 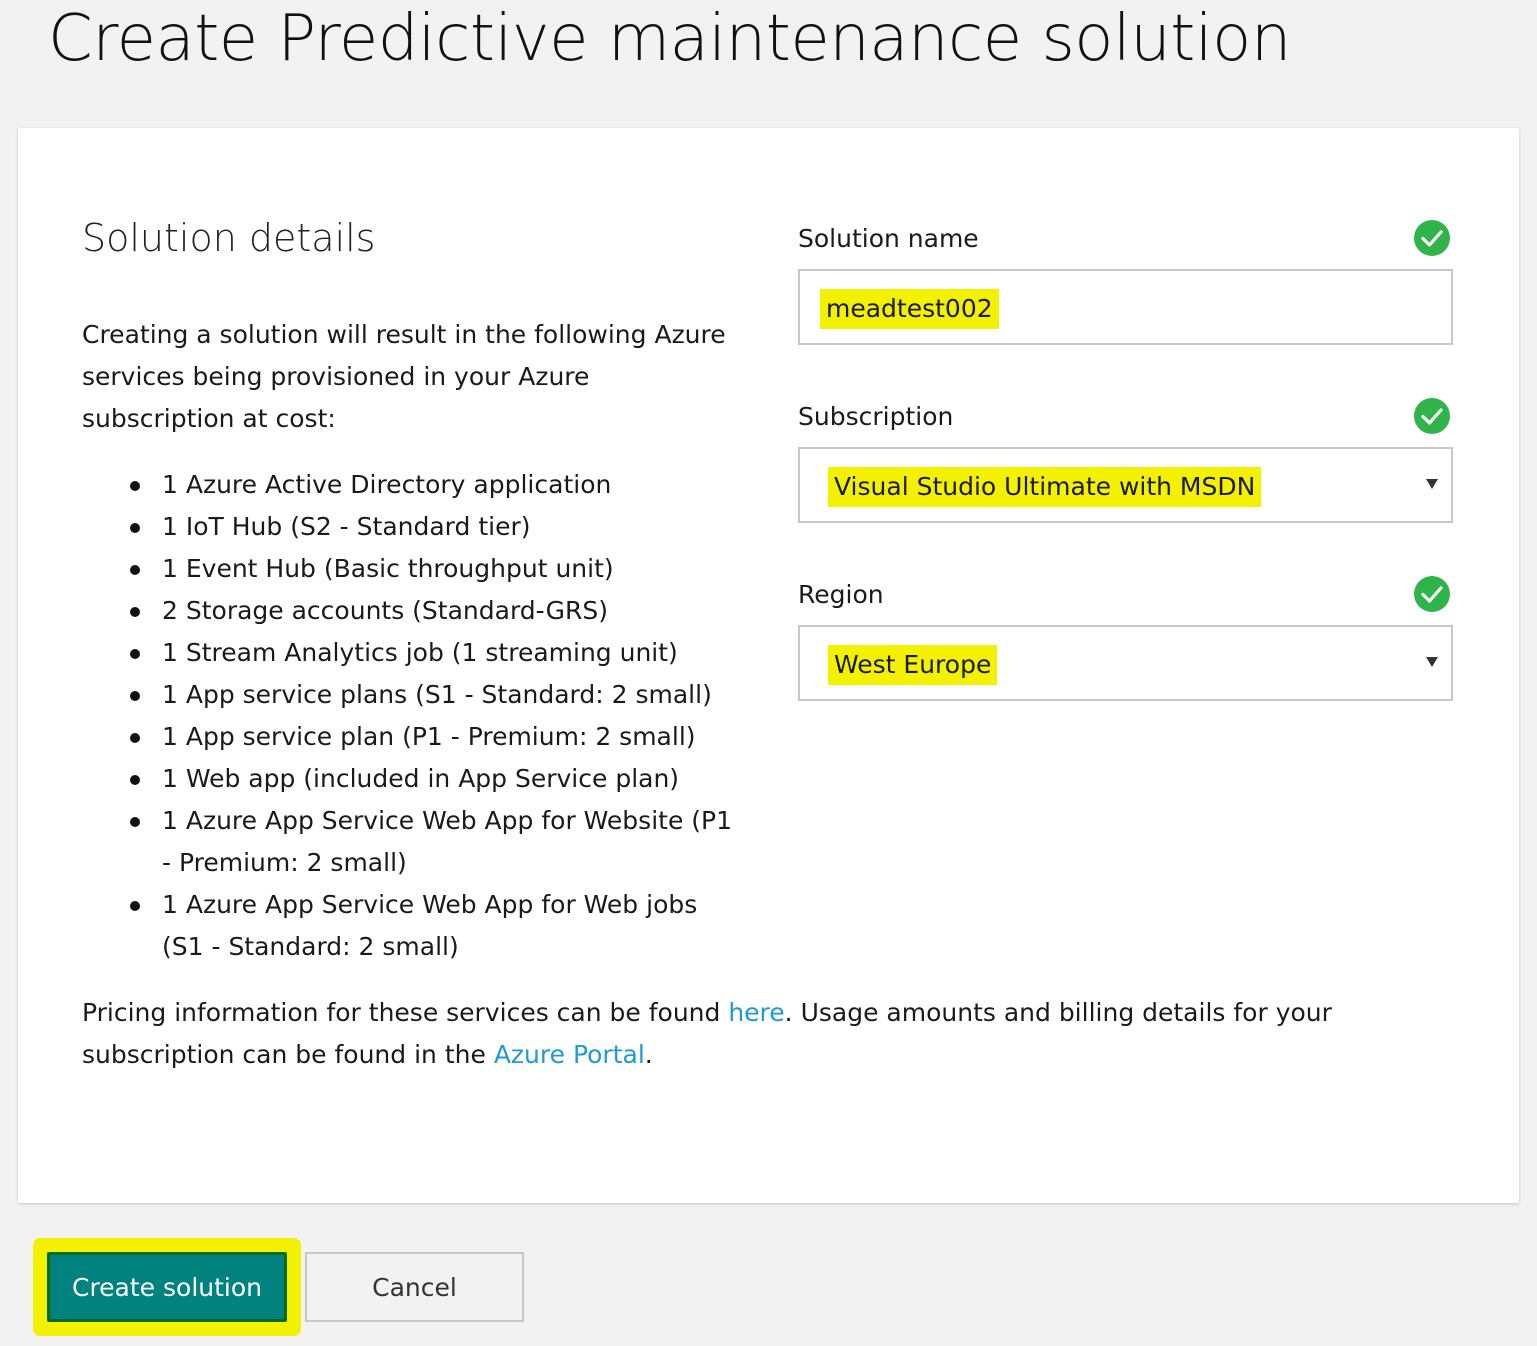 I want to click on cancel-button: Cancel, so click(x=414, y=1287).